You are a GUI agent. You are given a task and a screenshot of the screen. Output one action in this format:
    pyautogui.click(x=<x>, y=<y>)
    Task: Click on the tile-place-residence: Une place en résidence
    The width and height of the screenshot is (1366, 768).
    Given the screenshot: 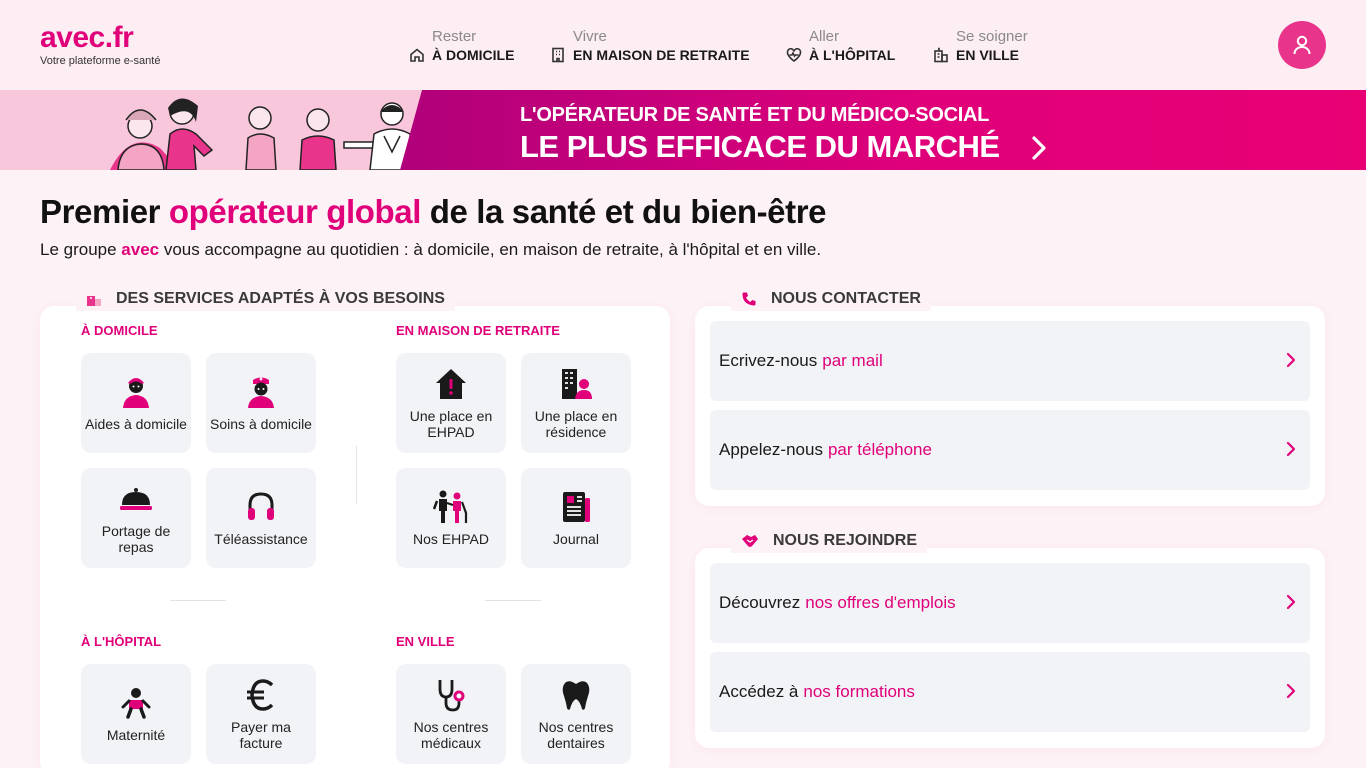 What is the action you would take?
    pyautogui.click(x=576, y=403)
    